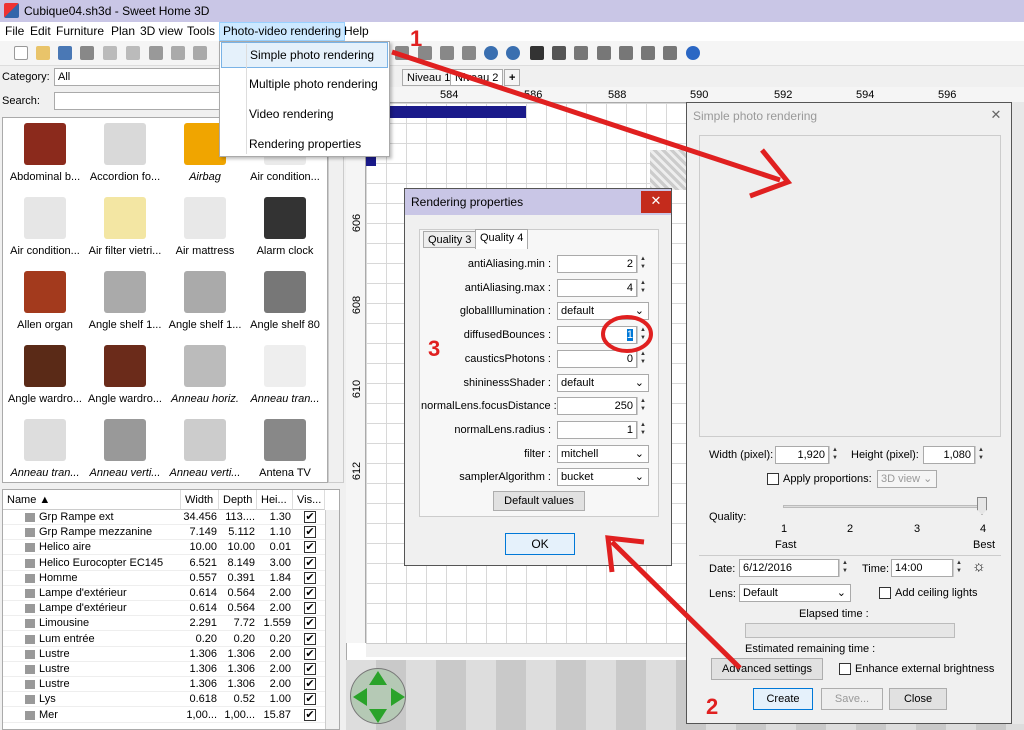 The height and width of the screenshot is (730, 1024). What do you see at coordinates (627, 334) in the screenshot?
I see `annotation-circle` at bounding box center [627, 334].